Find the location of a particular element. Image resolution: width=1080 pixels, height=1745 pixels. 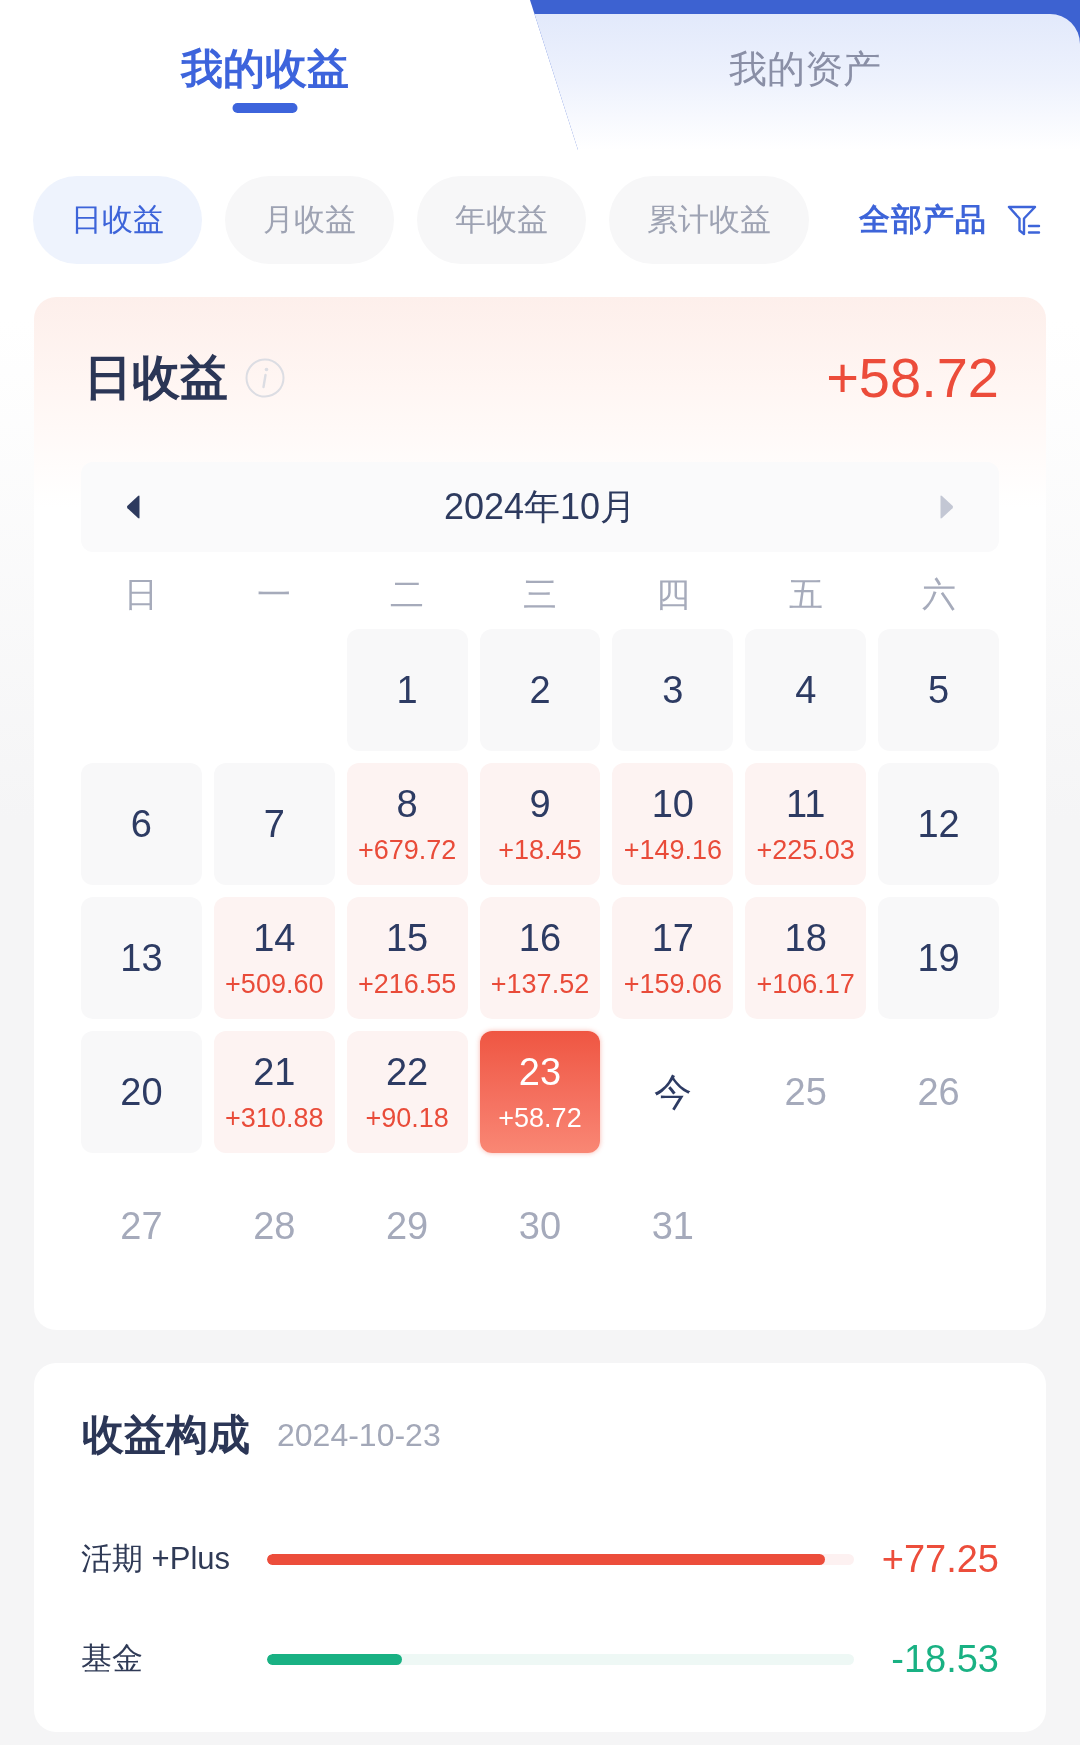

breakdown-date: 2024-10-23 is located at coordinates (359, 1435).